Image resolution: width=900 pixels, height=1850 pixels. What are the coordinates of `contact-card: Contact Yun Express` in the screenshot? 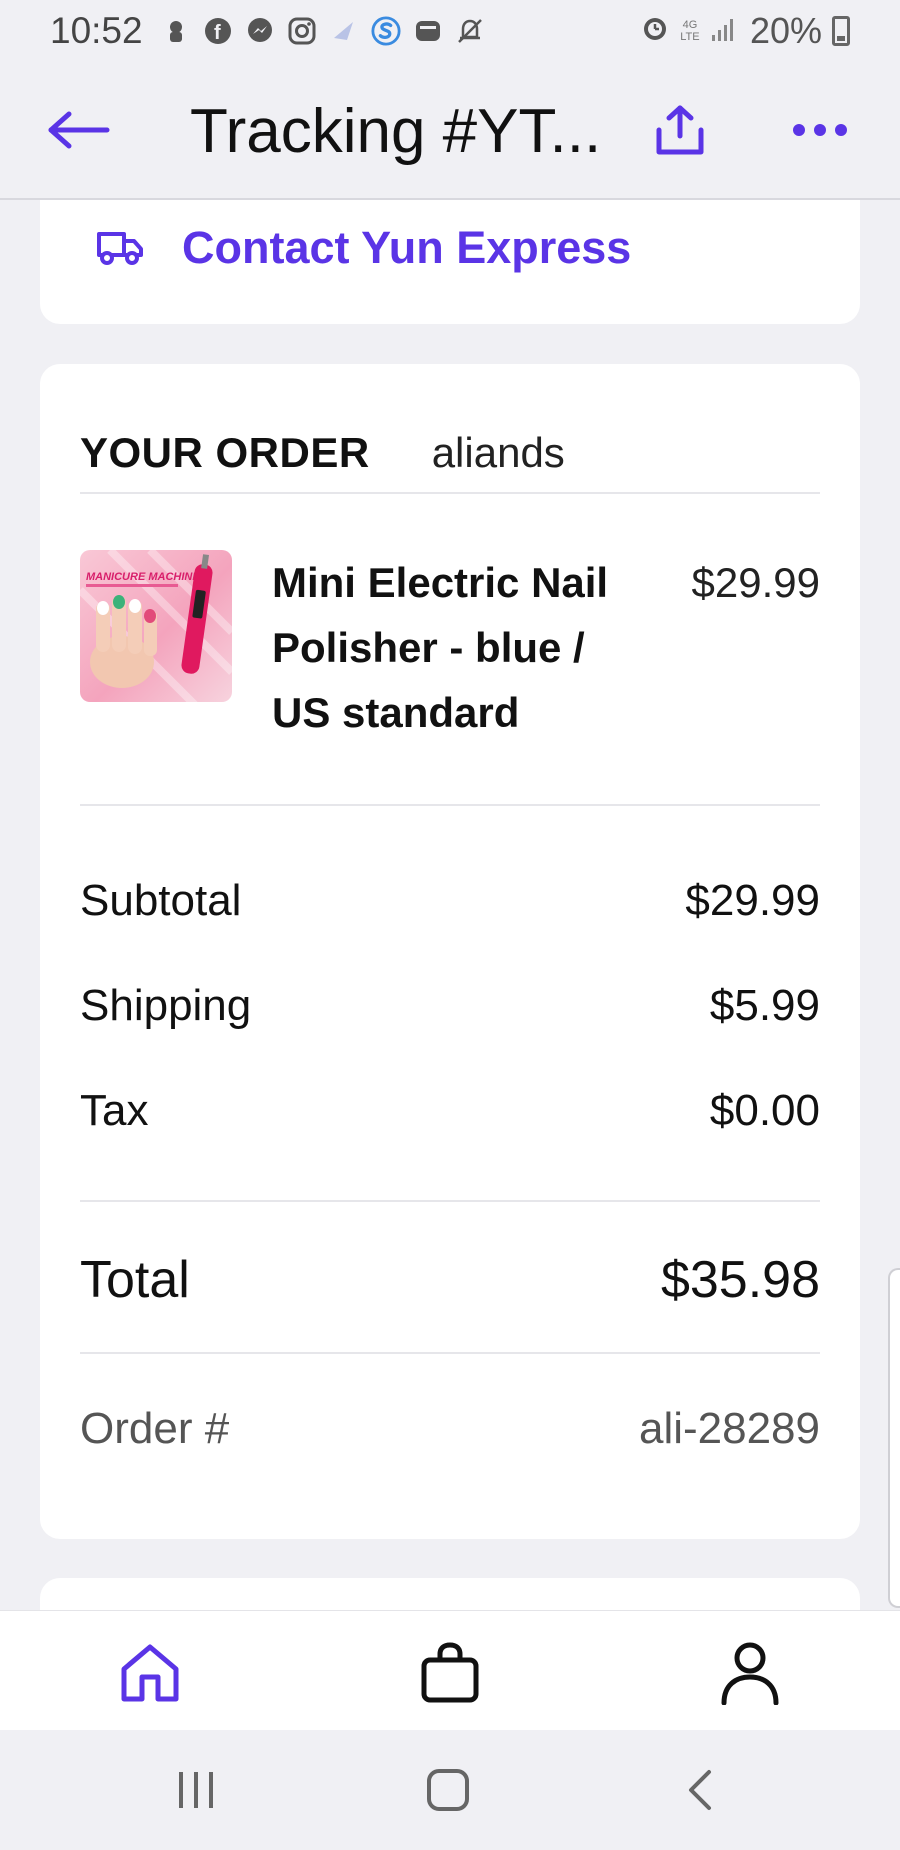 It's located at (450, 262).